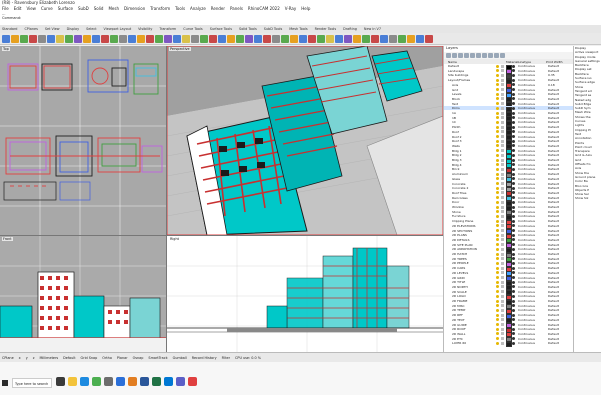 Image resolution: width=601 pixels, height=395 pixels. I want to click on viewport-label-front: Front, so click(7, 239).